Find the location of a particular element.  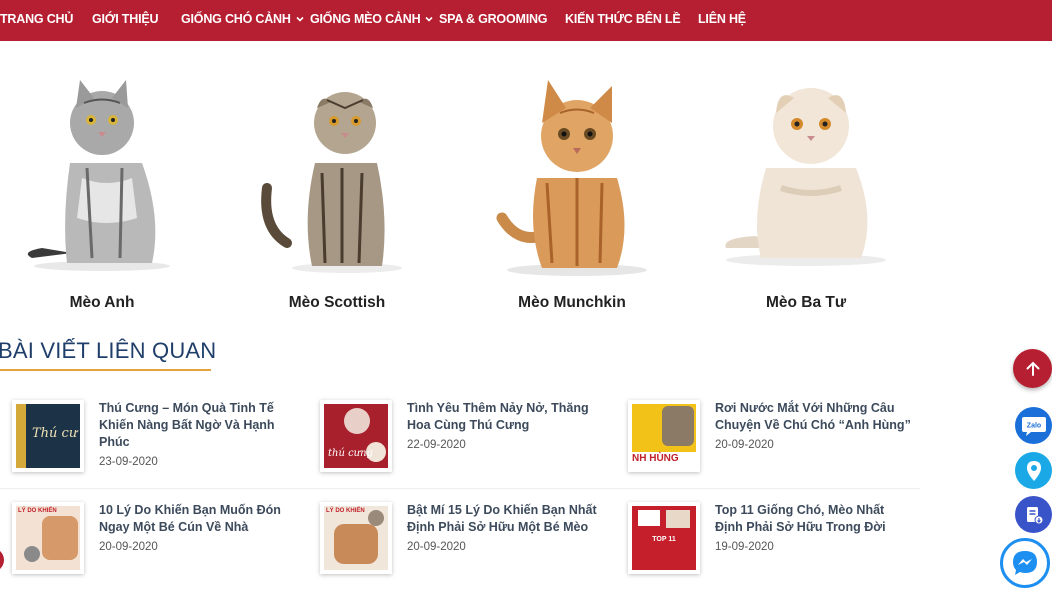

nav-item-home: TRANG CHỦ is located at coordinates (36, 18).